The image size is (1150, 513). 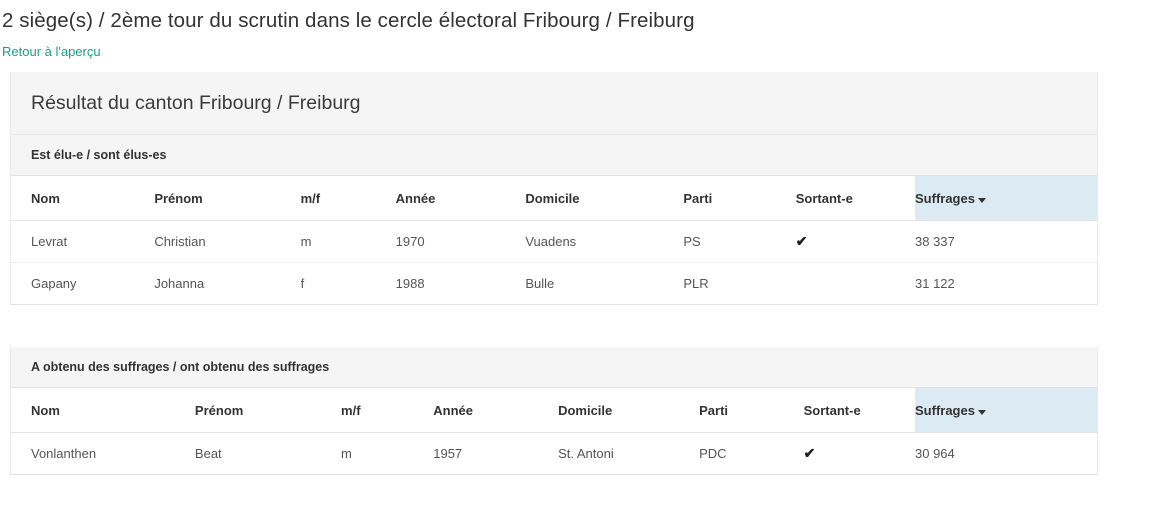 What do you see at coordinates (1006, 283) in the screenshot?
I see `cell-suffrages: 31 122` at bounding box center [1006, 283].